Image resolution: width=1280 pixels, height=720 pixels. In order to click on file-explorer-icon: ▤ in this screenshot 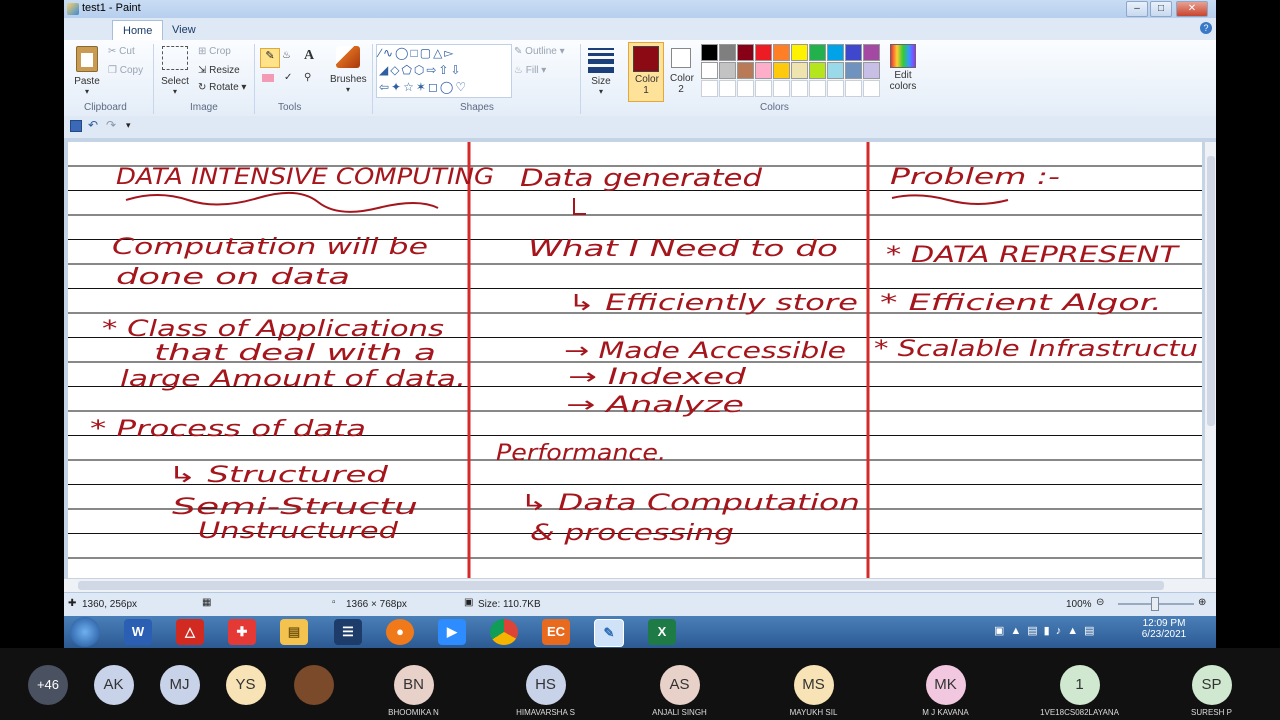, I will do `click(294, 632)`.